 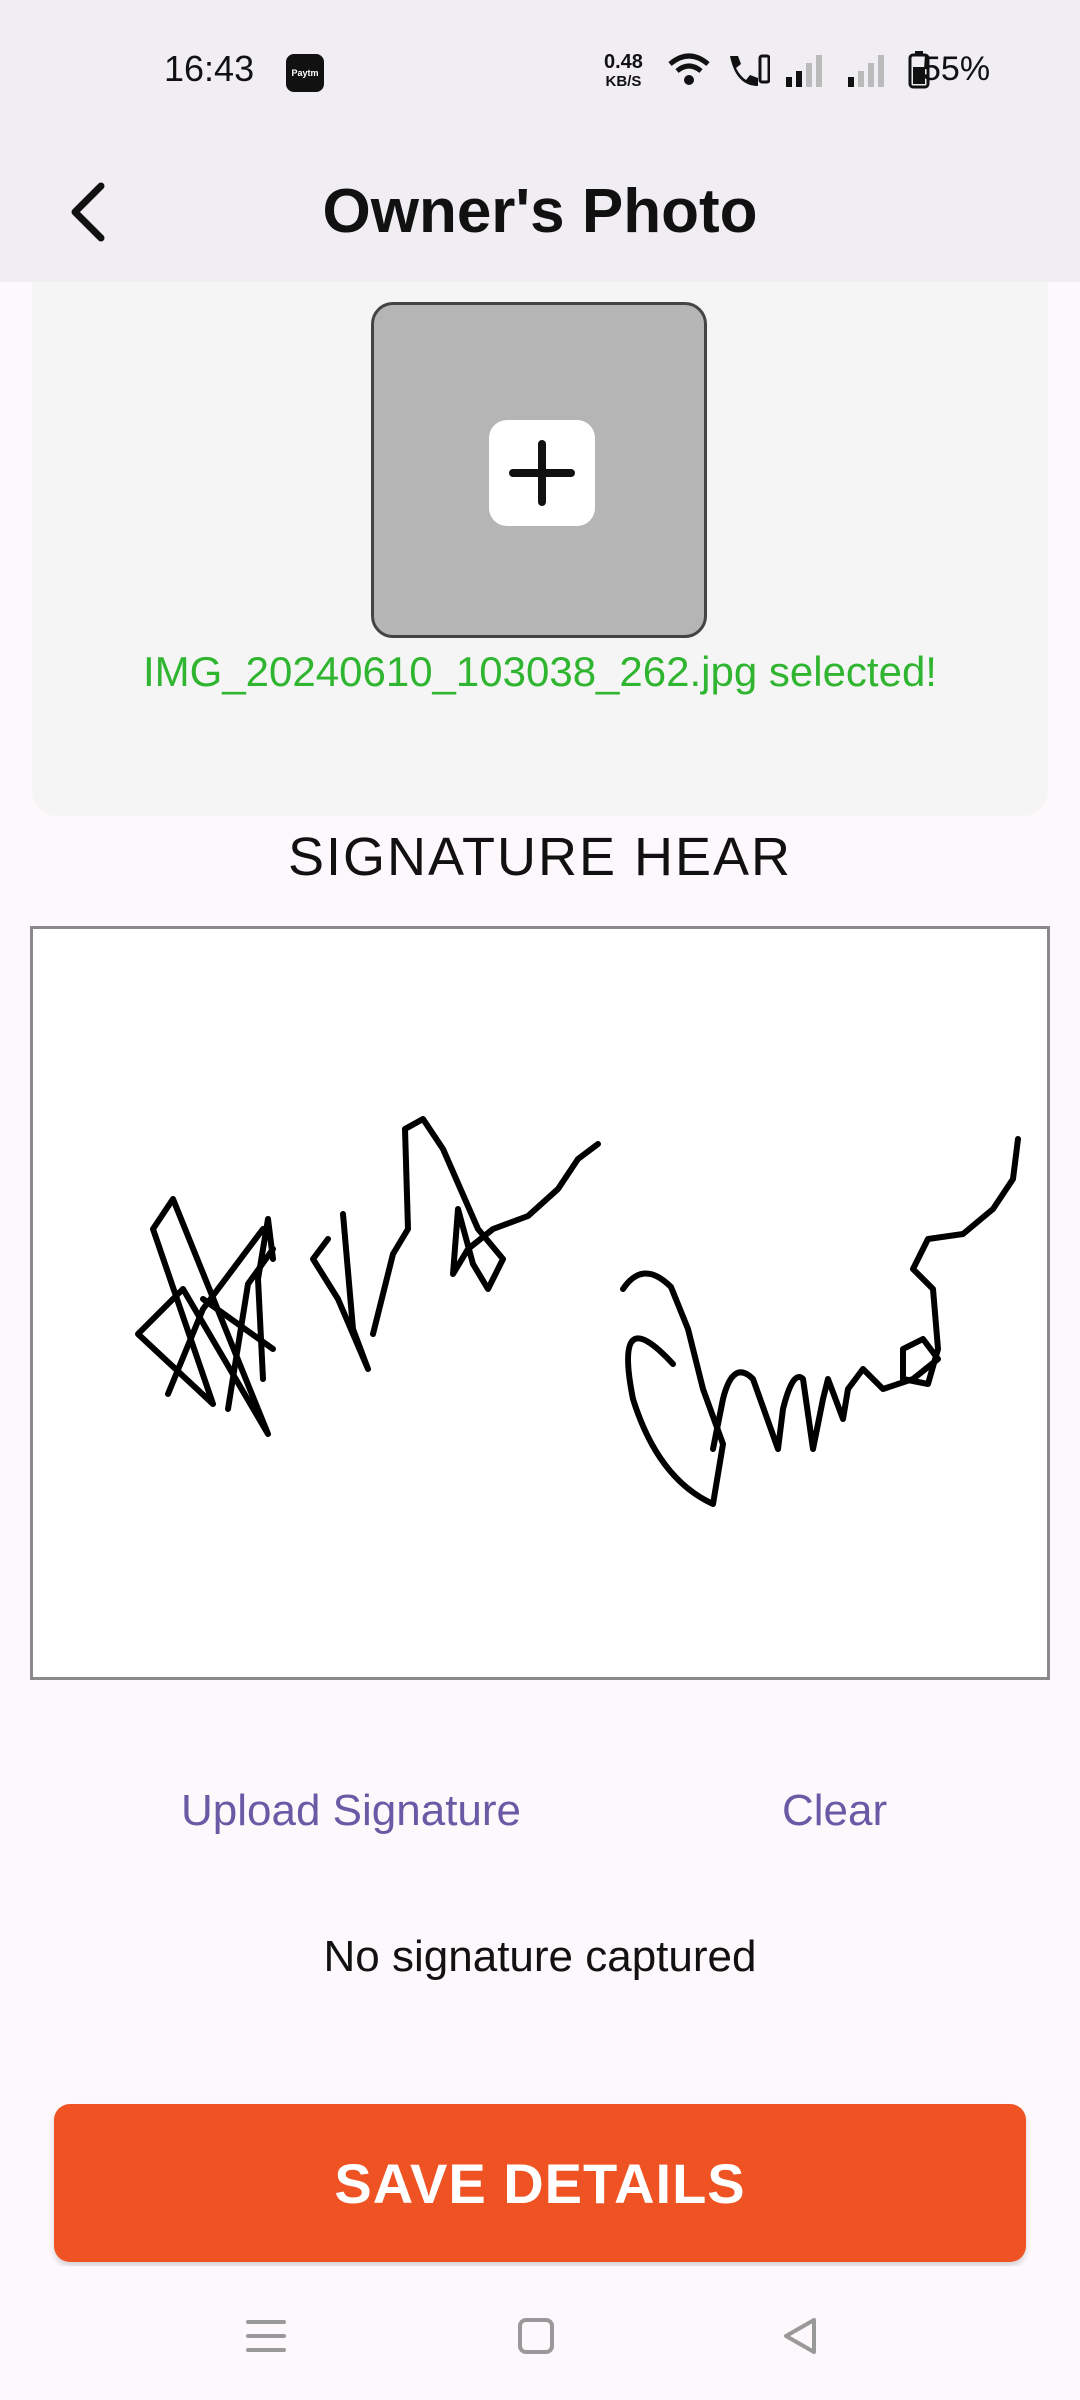 I want to click on upload-signature-button: Upload Signature, so click(x=351, y=1811).